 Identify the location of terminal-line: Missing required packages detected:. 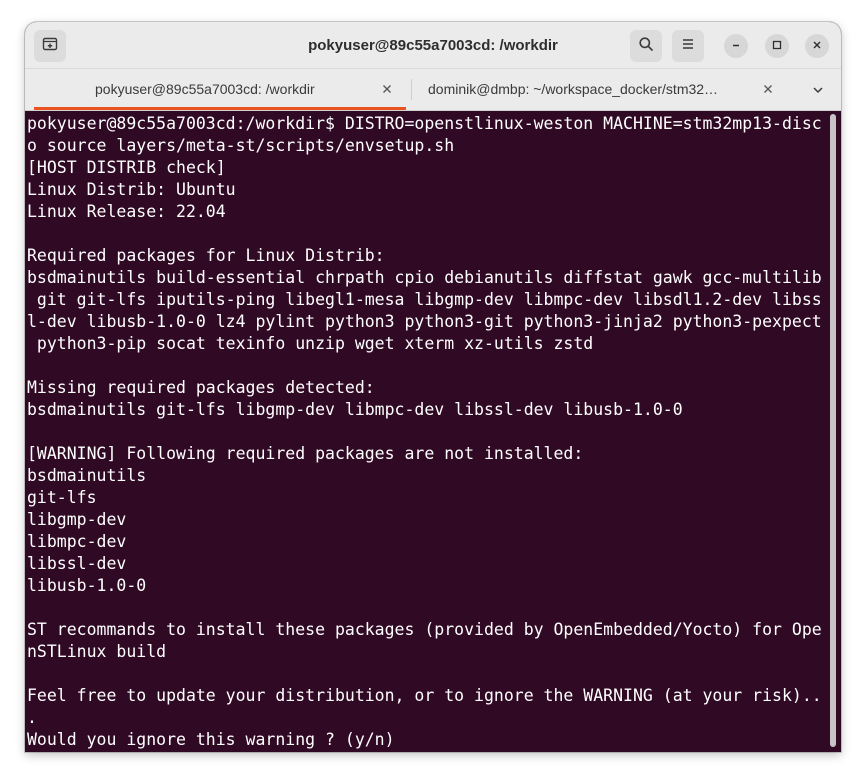
(201, 387).